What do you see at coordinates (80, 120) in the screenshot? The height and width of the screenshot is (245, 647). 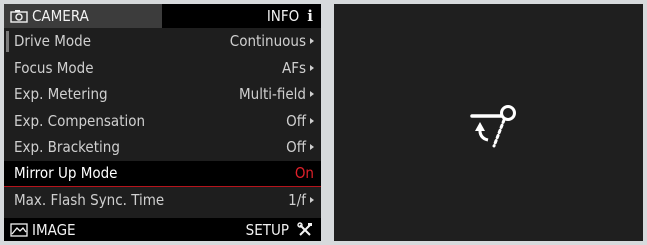 I see `menu-item-label: Exp. Compensation` at bounding box center [80, 120].